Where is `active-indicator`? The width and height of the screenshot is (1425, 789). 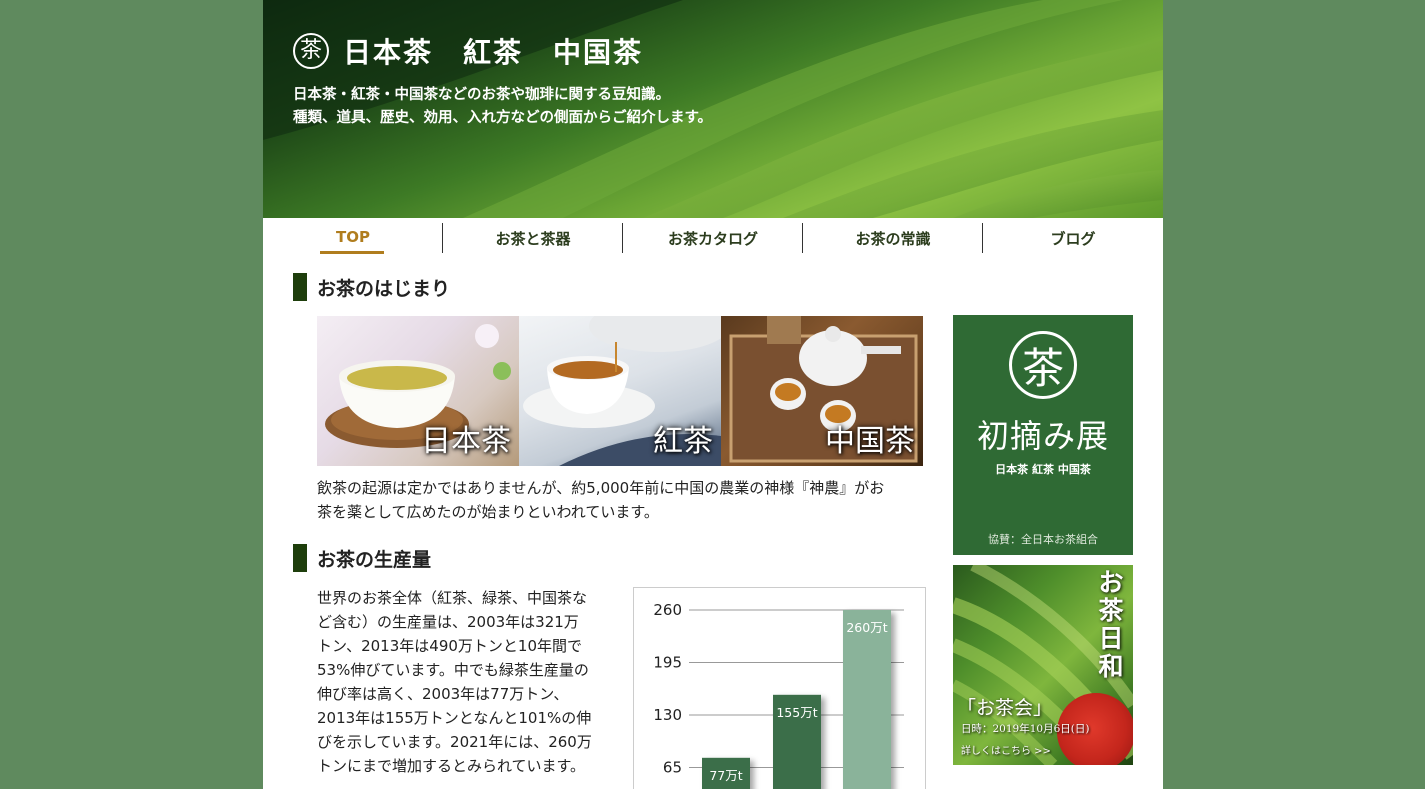
active-indicator is located at coordinates (352, 252).